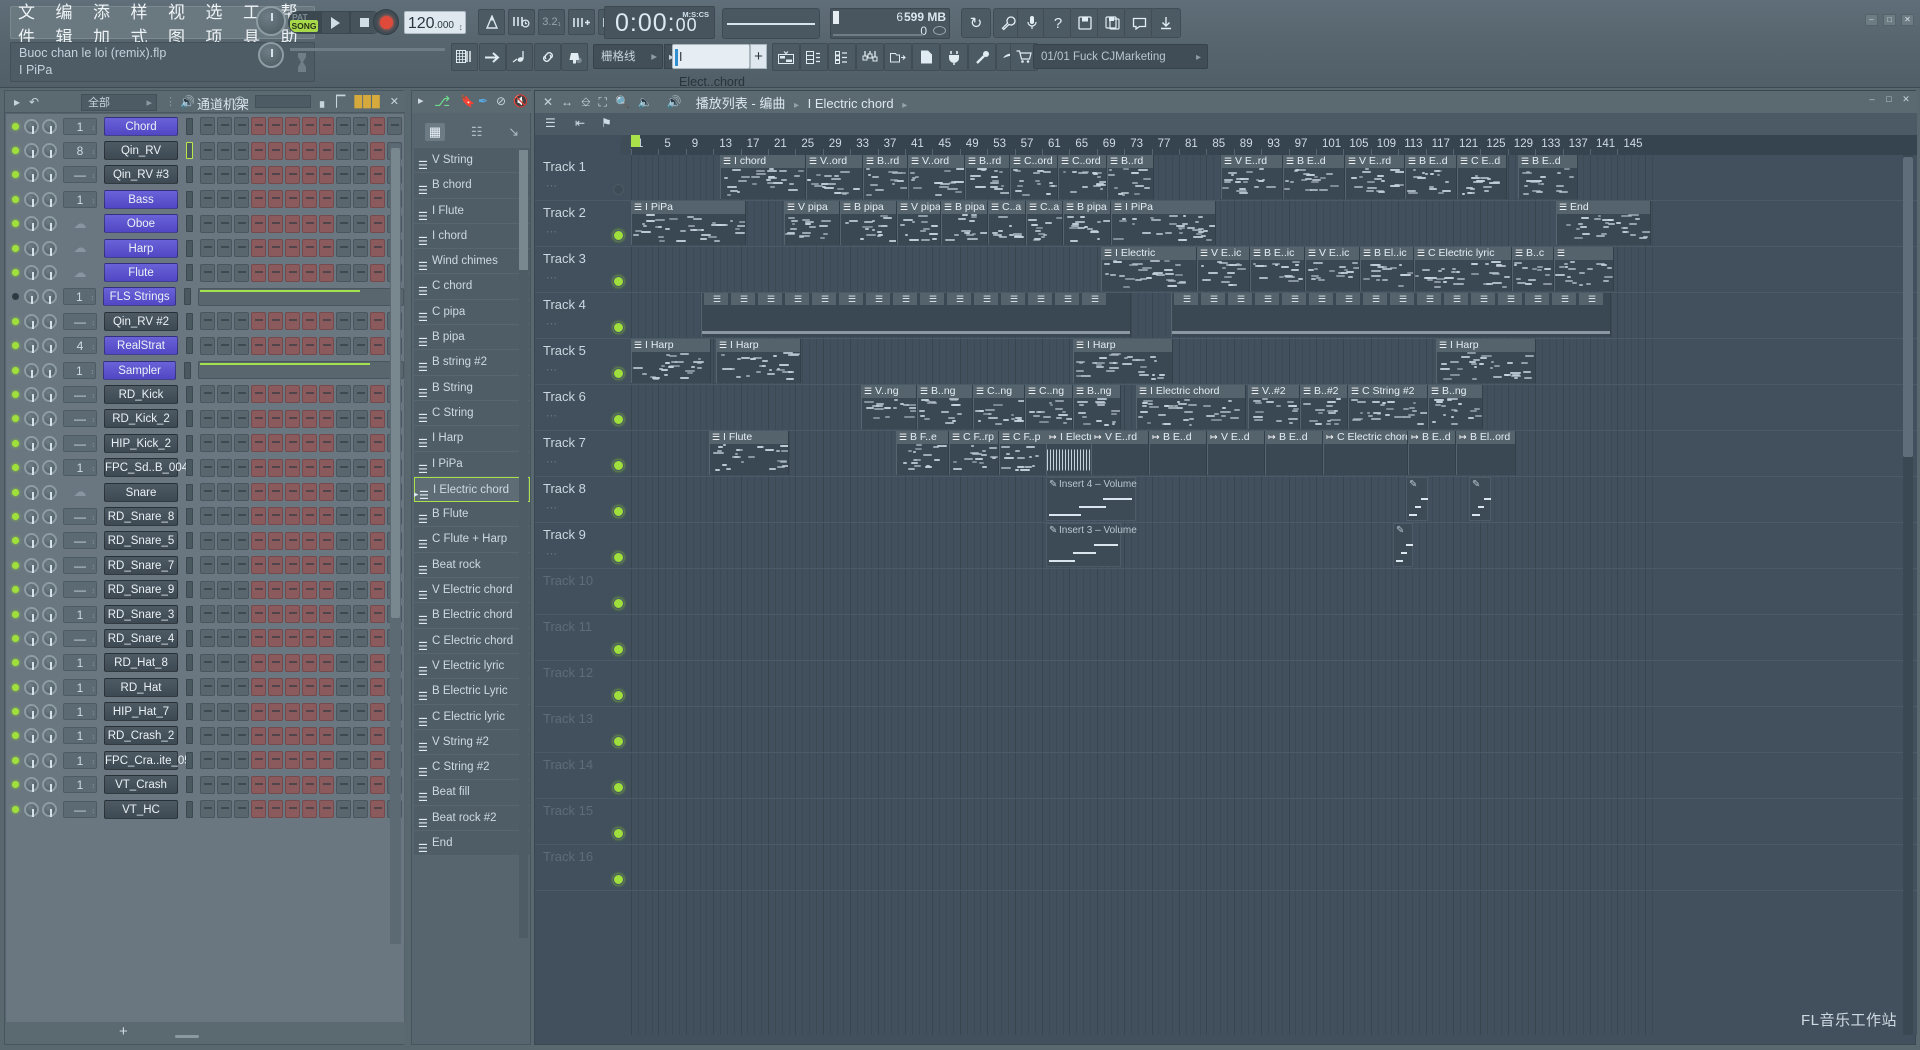 This screenshot has height=1050, width=1920. Describe the element at coordinates (472, 666) in the screenshot. I see `picker-item: ☰ V Electric lyric` at that location.